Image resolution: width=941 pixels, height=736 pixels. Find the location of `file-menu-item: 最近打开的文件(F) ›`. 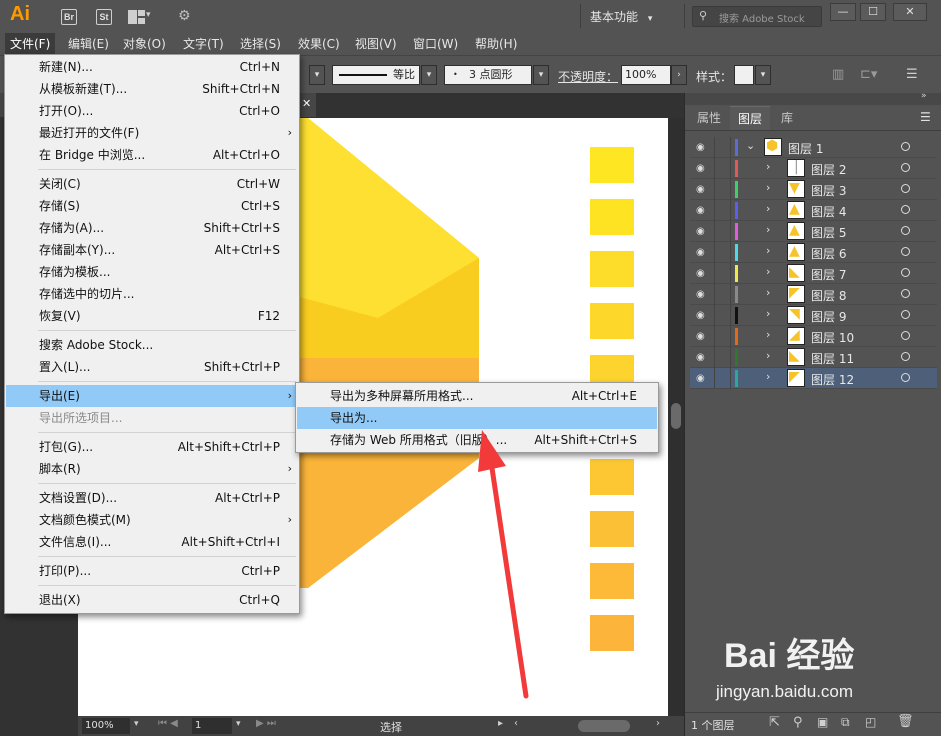

file-menu-item: 最近打开的文件(F) › is located at coordinates (152, 133).